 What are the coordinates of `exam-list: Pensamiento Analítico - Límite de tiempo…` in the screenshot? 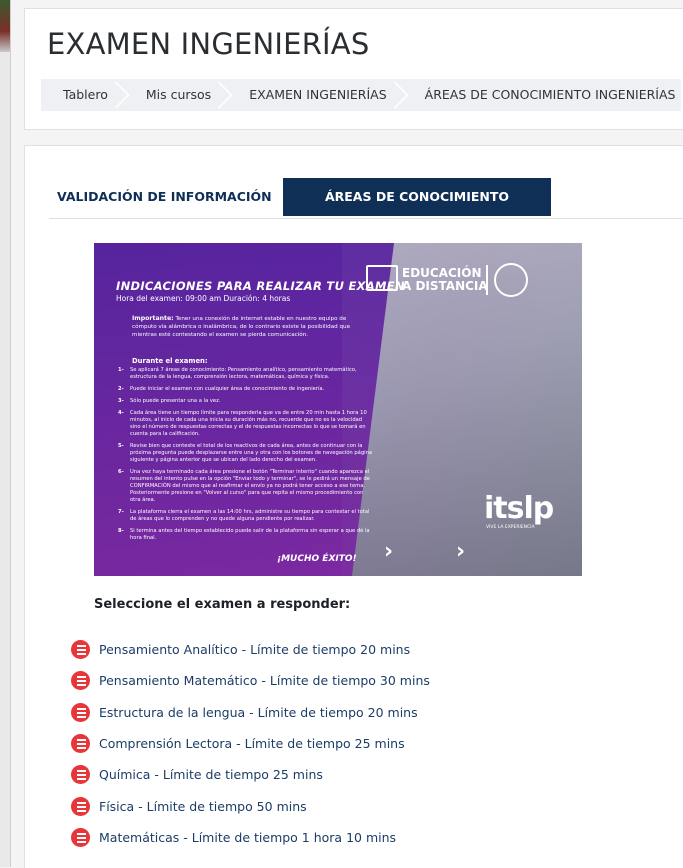 It's located at (250, 743).